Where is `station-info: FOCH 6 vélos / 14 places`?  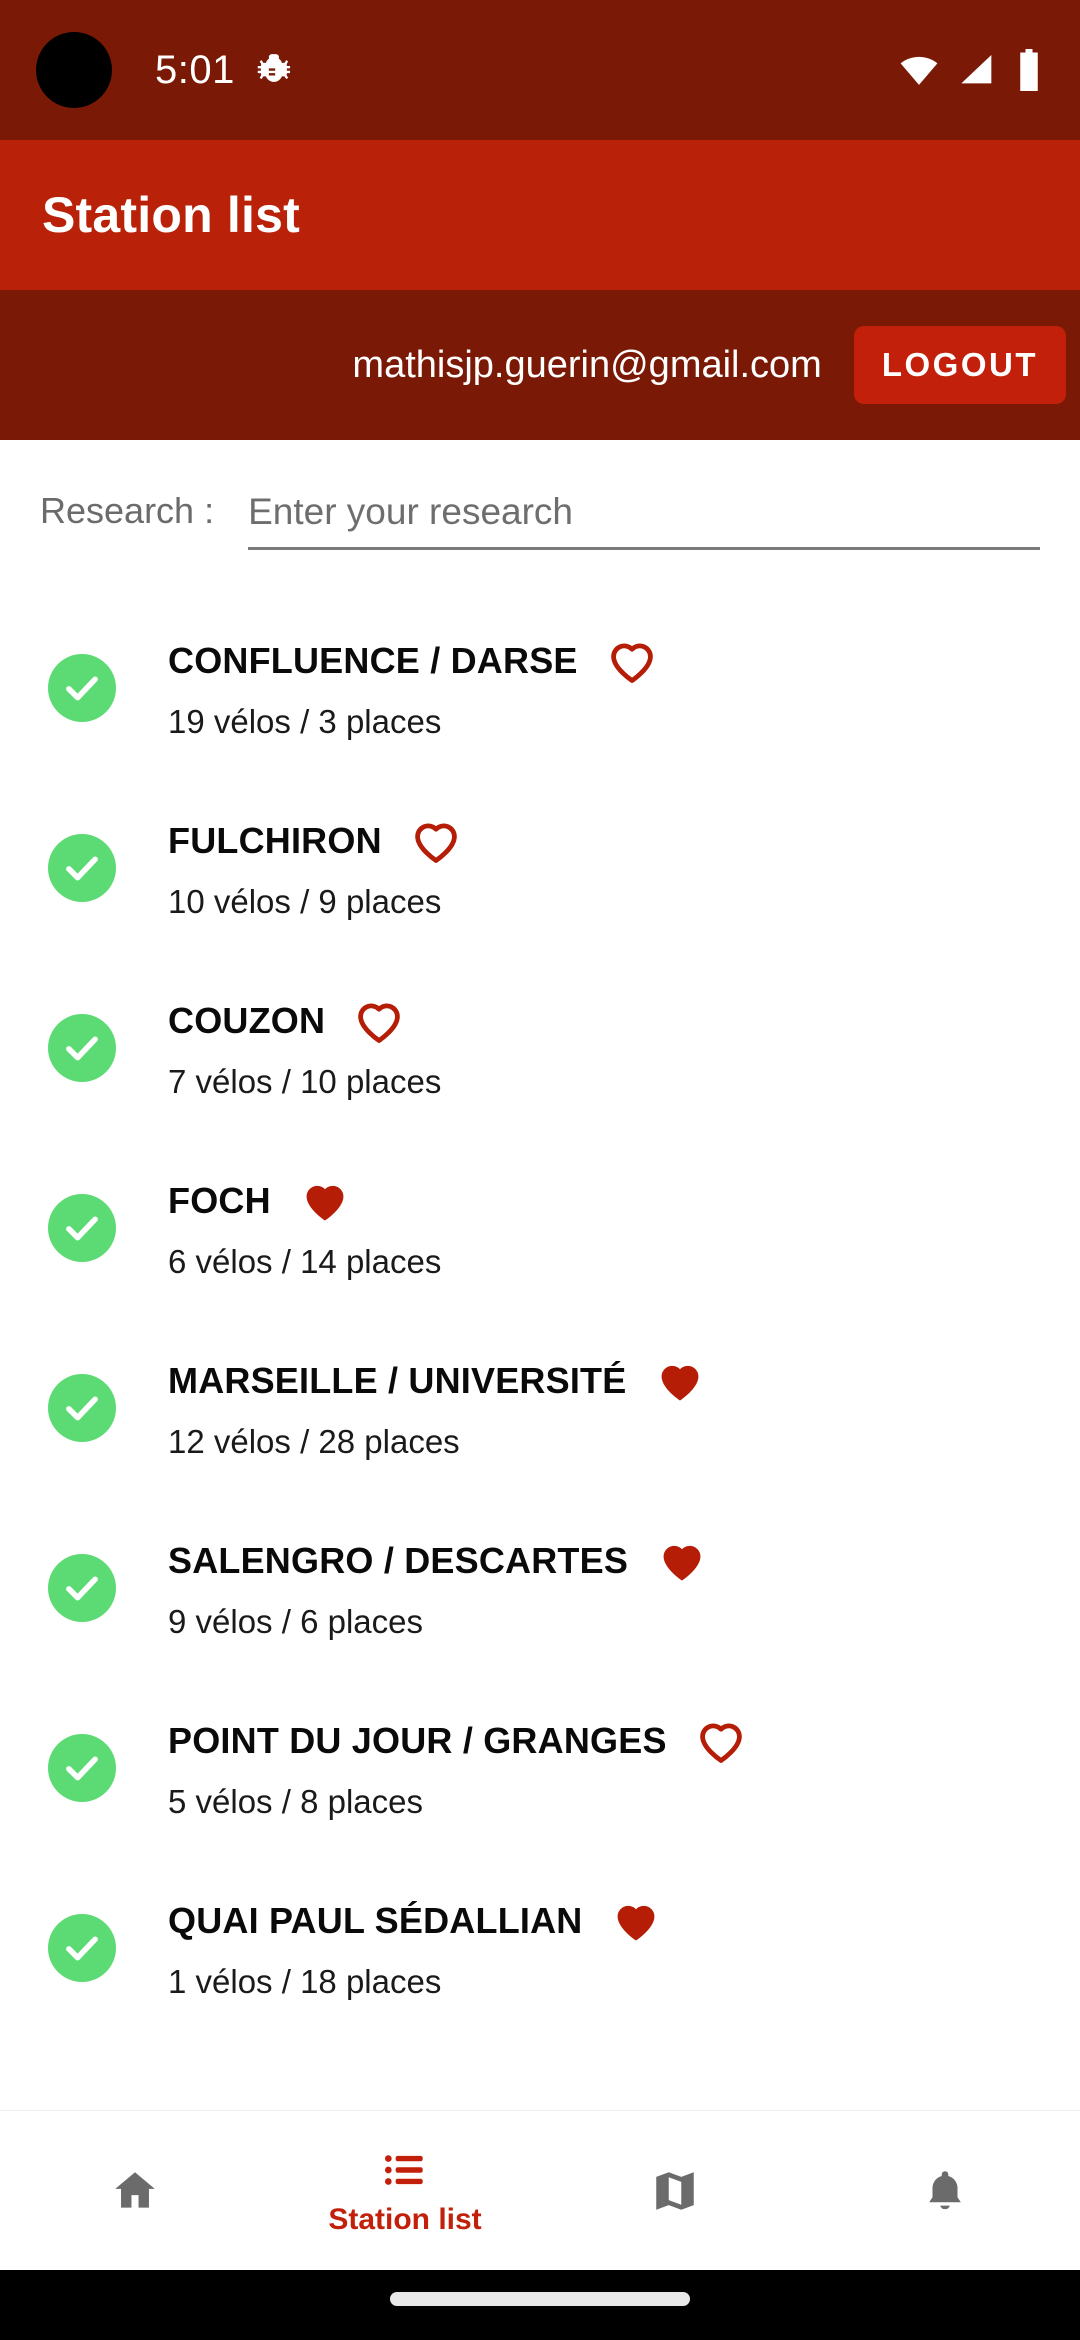
station-info: FOCH 6 vélos / 14 places is located at coordinates (304, 1228).